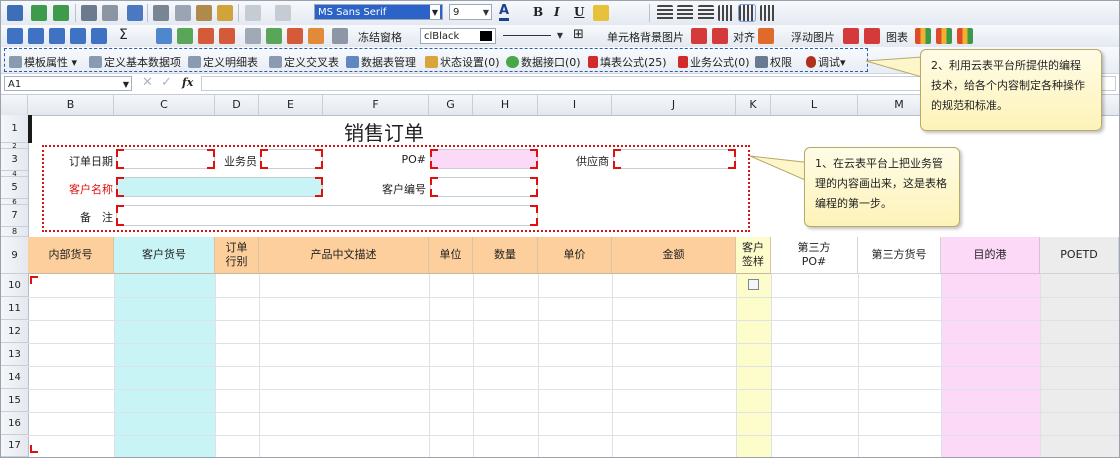 This screenshot has height=458, width=1120. What do you see at coordinates (71, 105) in the screenshot?
I see `column-header: B` at bounding box center [71, 105].